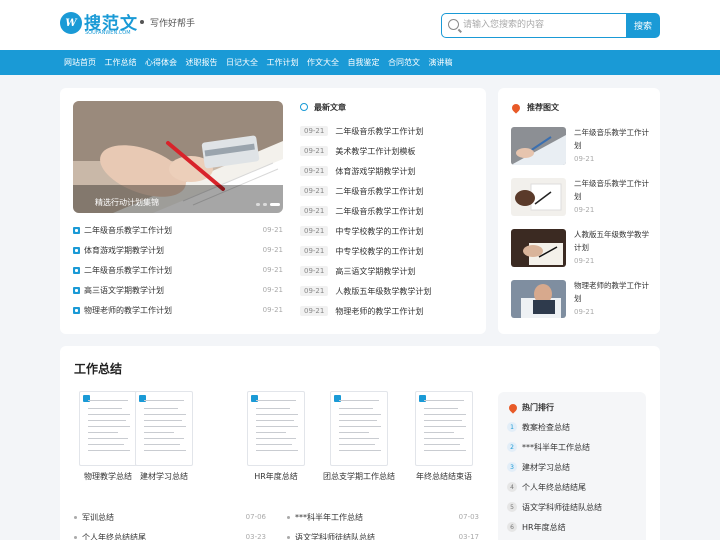  I want to click on list-item-title: 个人年终总结结尾, so click(164, 536).